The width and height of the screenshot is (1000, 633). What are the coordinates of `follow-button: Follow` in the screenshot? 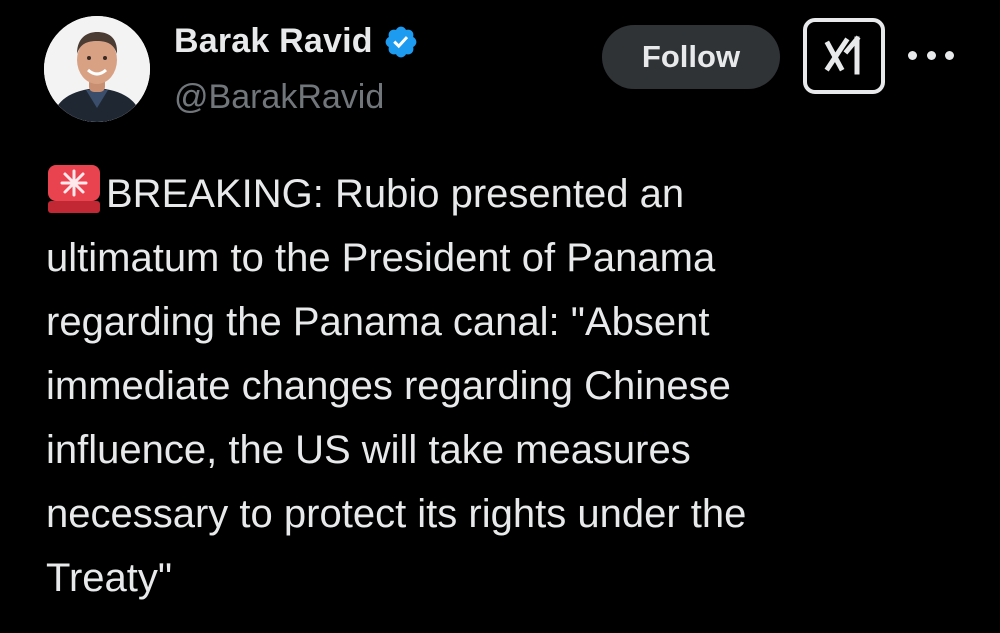 It's located at (691, 57).